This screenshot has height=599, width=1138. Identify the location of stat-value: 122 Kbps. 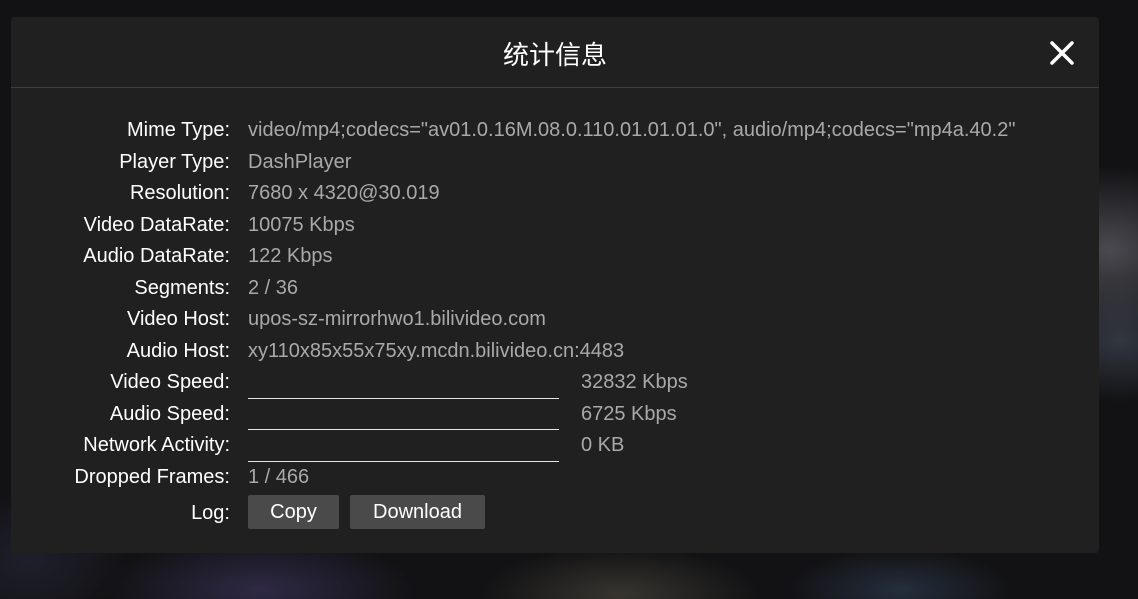
(290, 256).